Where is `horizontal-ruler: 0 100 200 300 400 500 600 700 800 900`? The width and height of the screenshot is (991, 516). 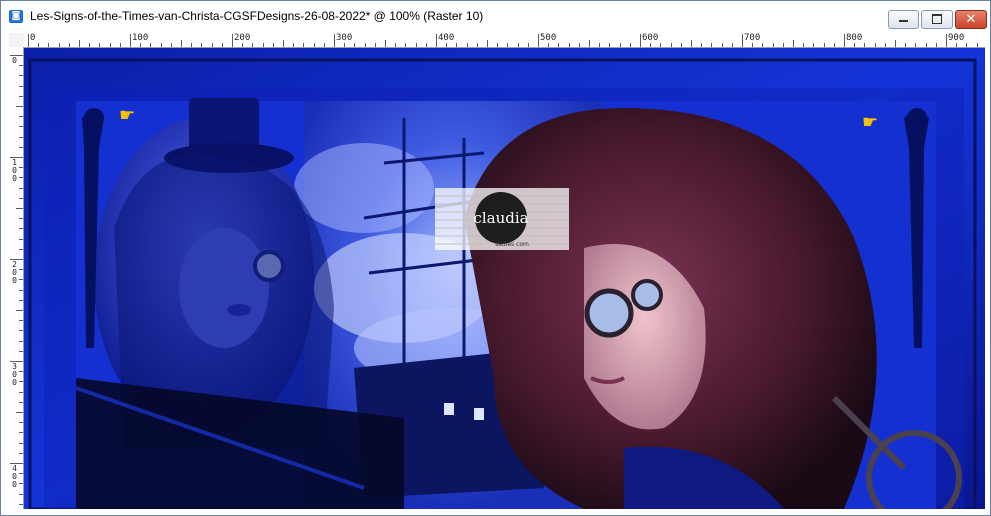 horizontal-ruler: 0 100 200 300 400 500 600 700 800 900 is located at coordinates (504, 40).